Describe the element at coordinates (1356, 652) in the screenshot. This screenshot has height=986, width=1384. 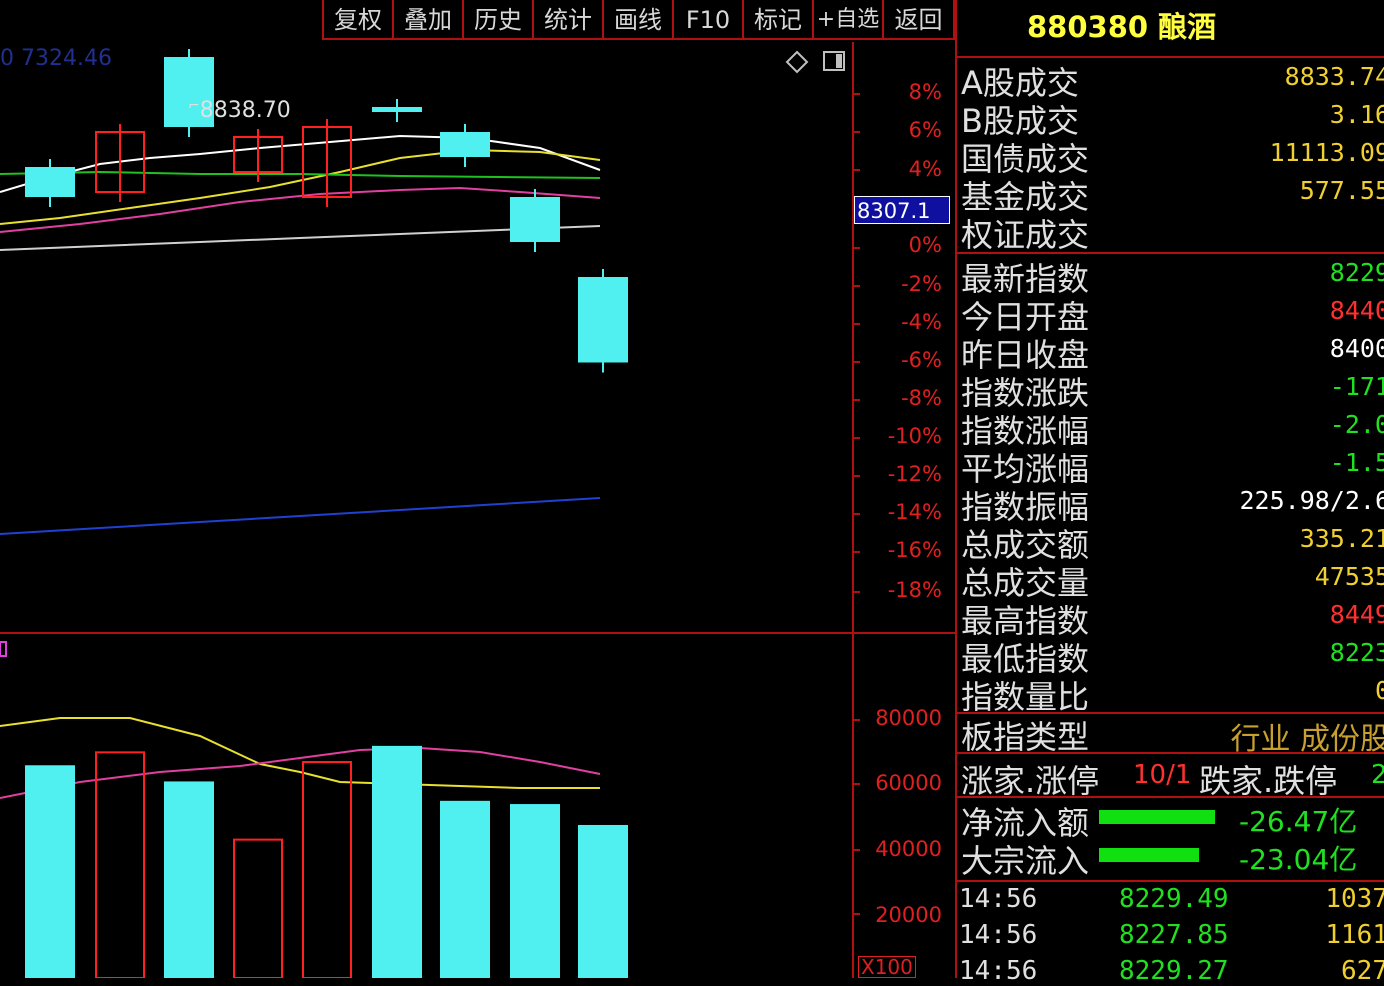
I see `quote-row-value: 8223` at that location.